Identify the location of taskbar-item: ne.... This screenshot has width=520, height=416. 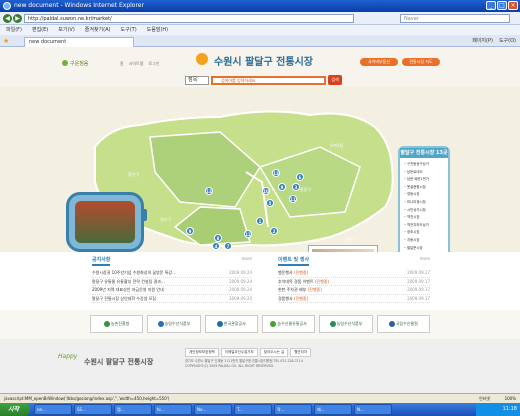
(53, 409).